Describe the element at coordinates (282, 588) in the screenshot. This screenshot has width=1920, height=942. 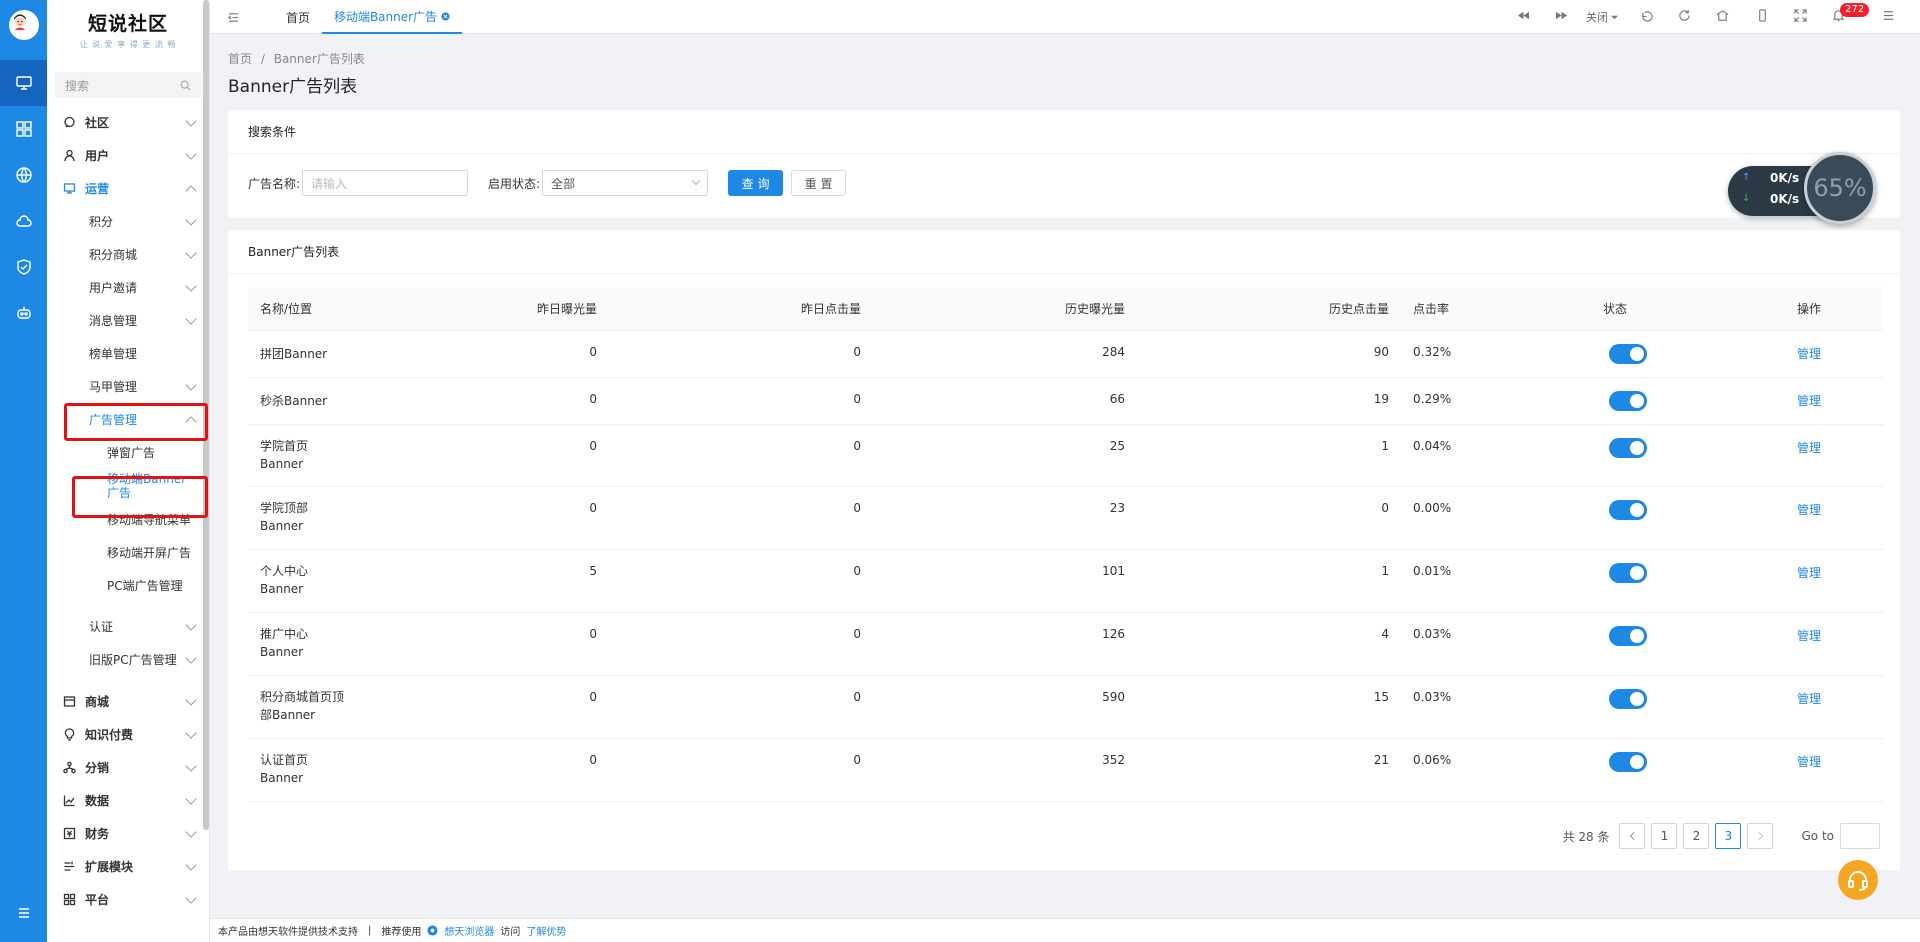
I see `row-name-line2: Banner` at that location.